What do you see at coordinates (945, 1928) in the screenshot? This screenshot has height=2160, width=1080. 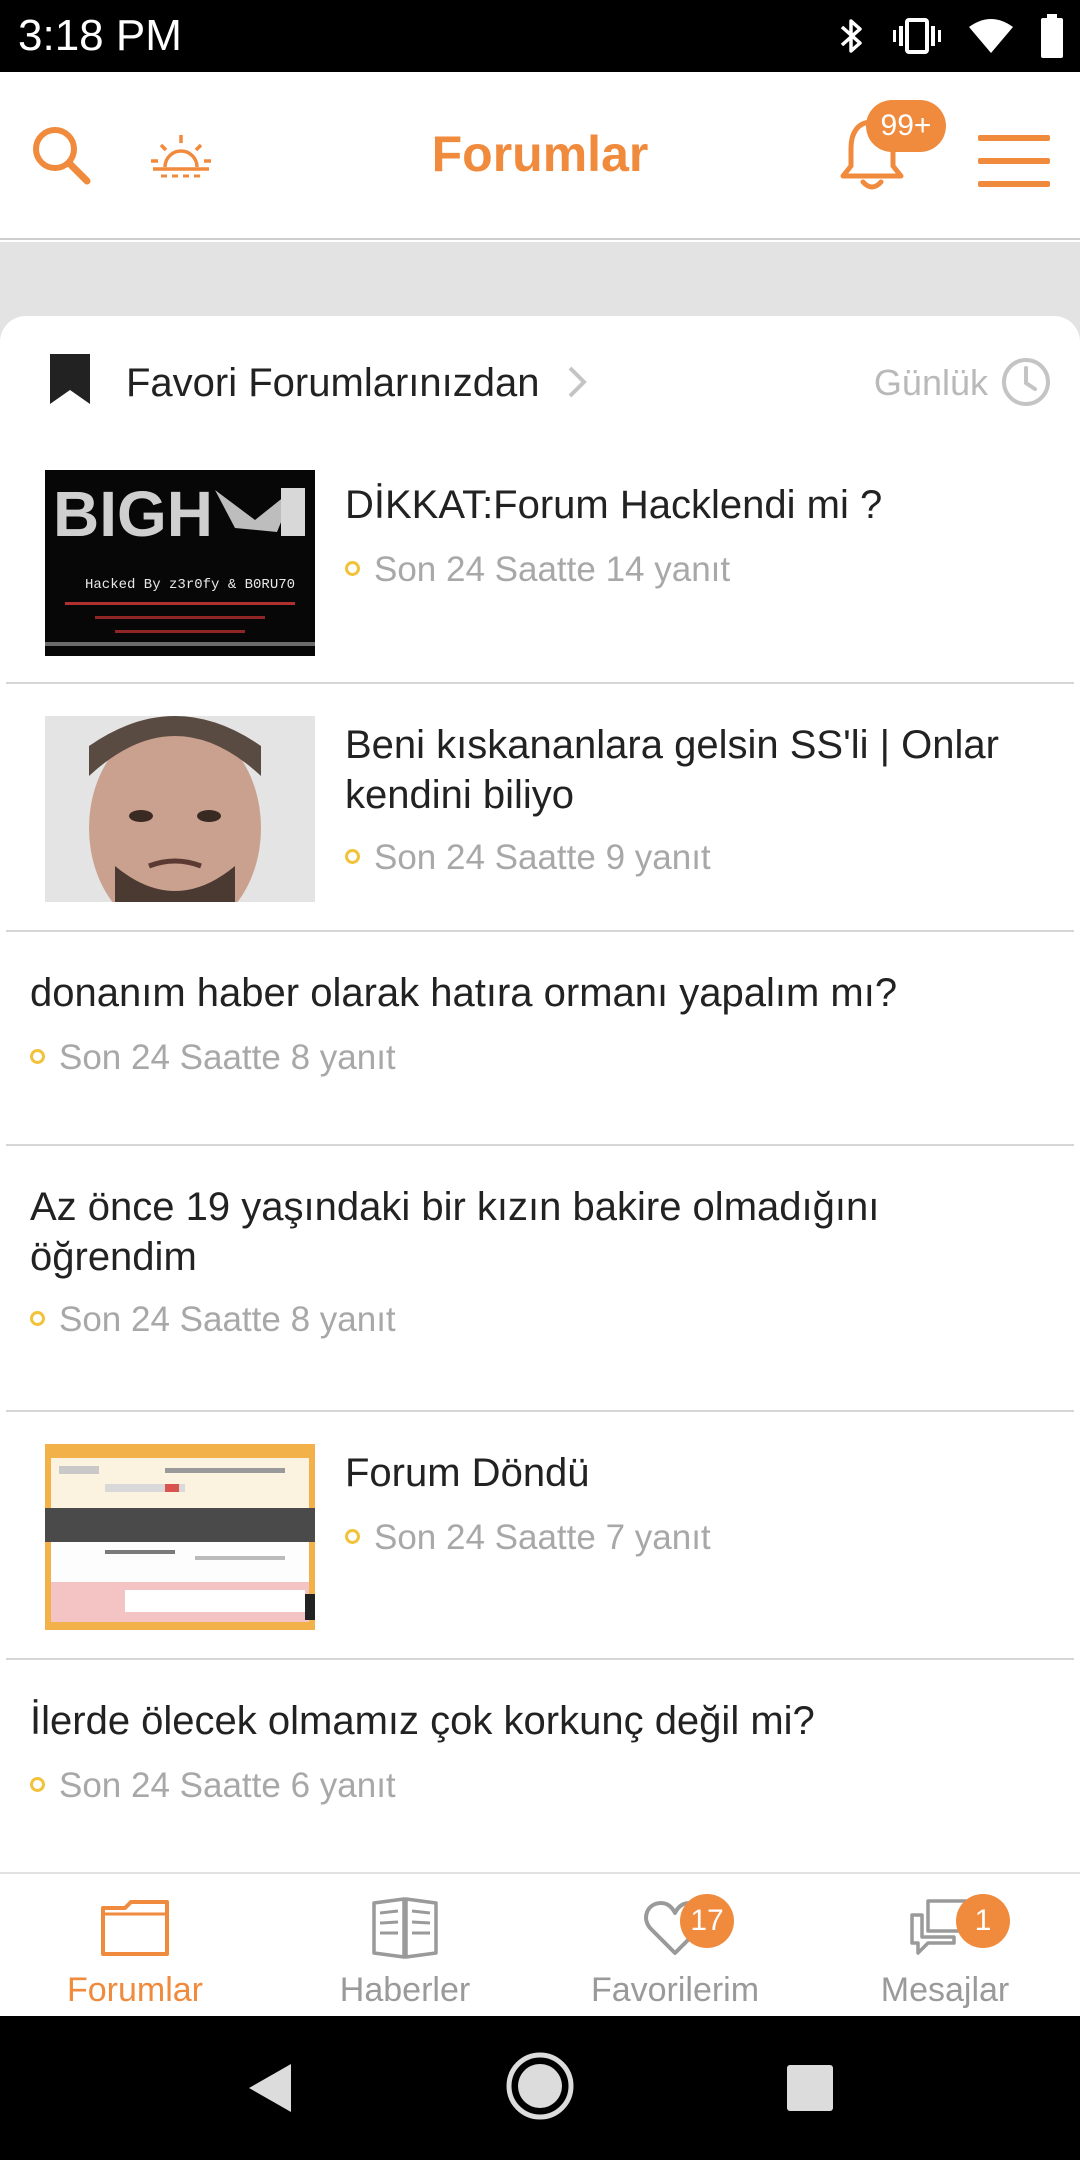 I see `chat-icon` at bounding box center [945, 1928].